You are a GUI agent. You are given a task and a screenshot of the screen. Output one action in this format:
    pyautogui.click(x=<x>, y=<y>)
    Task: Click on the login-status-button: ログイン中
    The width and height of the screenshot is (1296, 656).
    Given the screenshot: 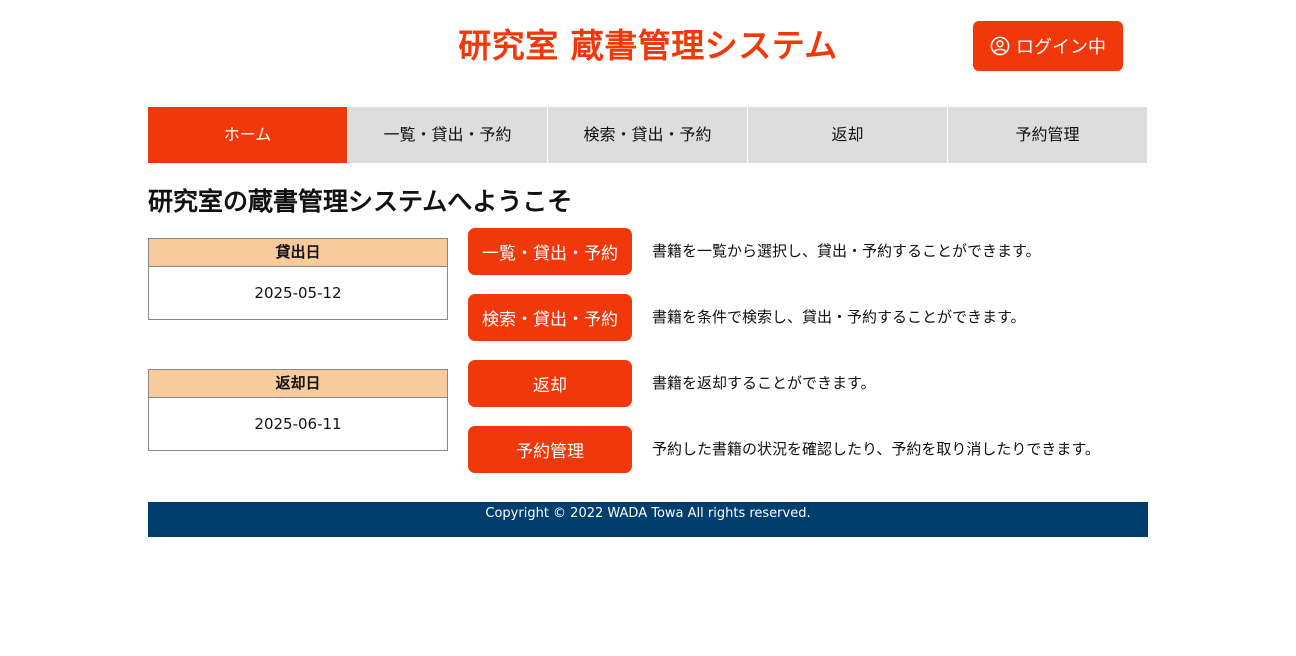 What is the action you would take?
    pyautogui.click(x=1048, y=46)
    